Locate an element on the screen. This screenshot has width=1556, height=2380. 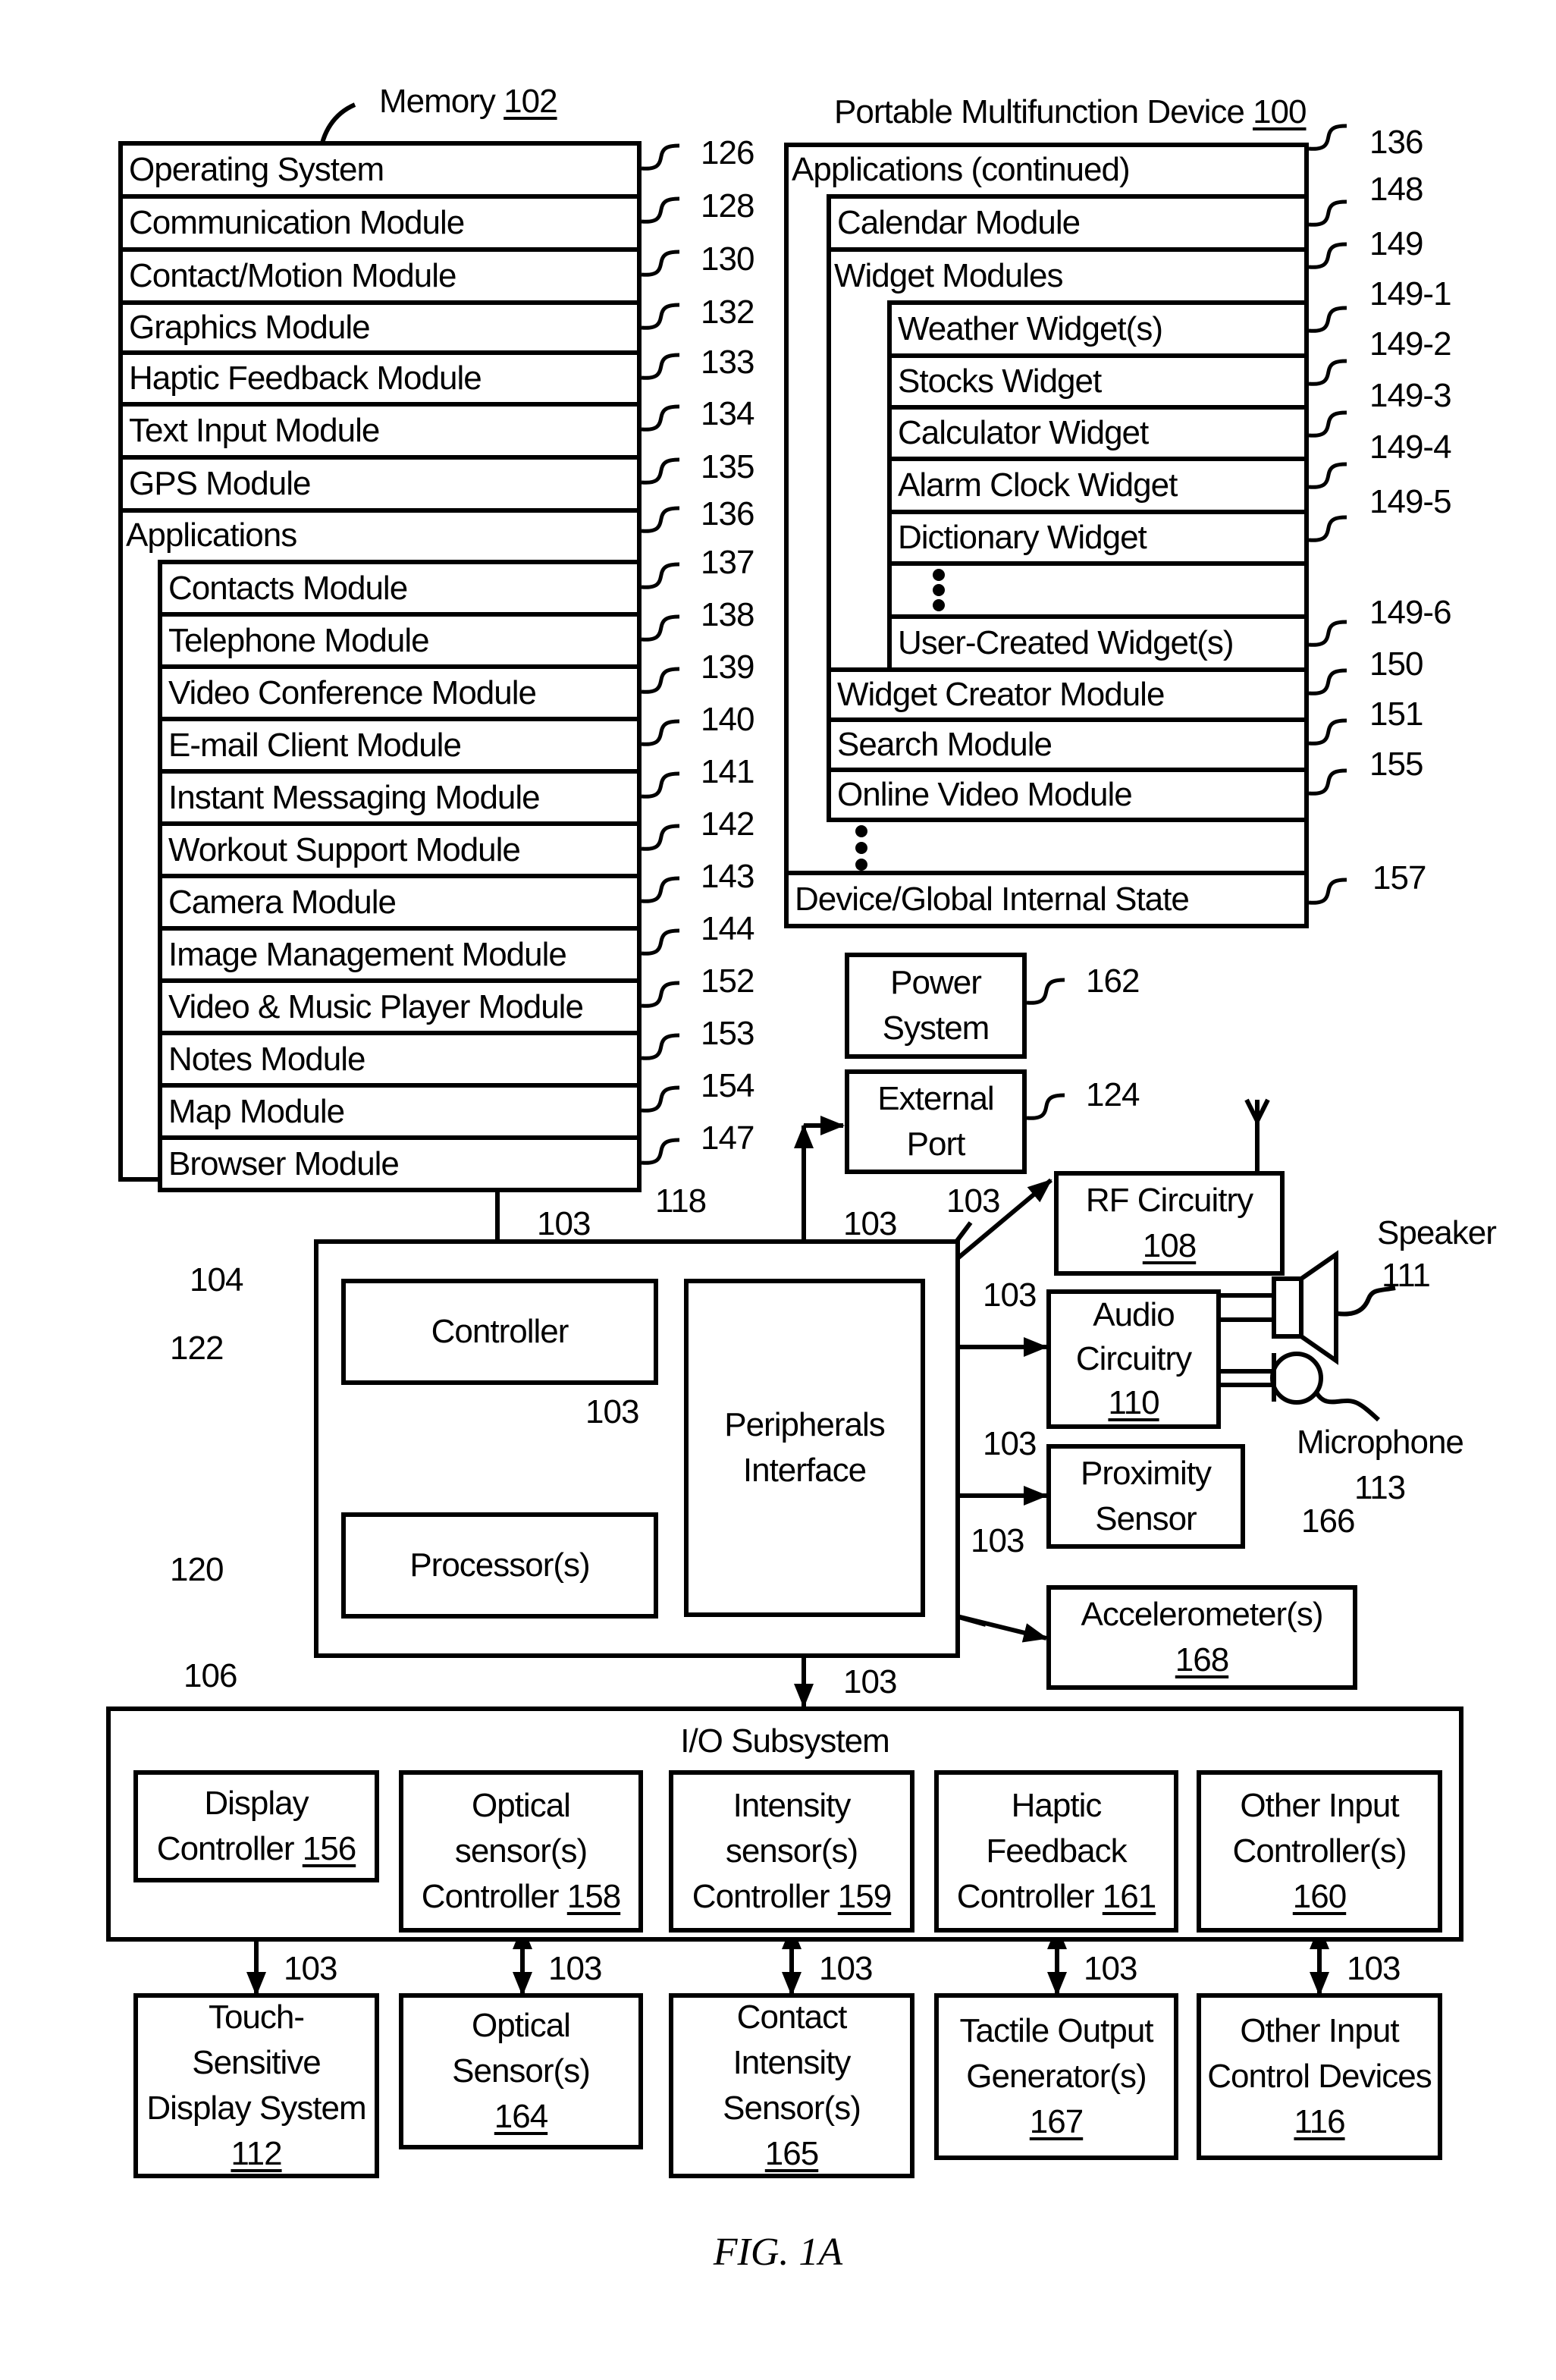
peripherals-ref: 118 is located at coordinates (681, 1201).